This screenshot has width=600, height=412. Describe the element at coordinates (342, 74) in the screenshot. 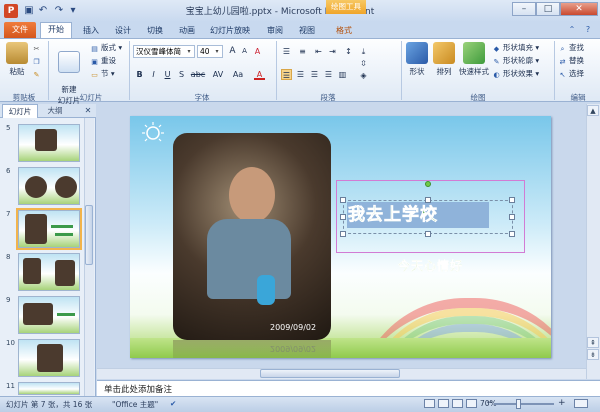

I see `columns-button: ▥` at that location.